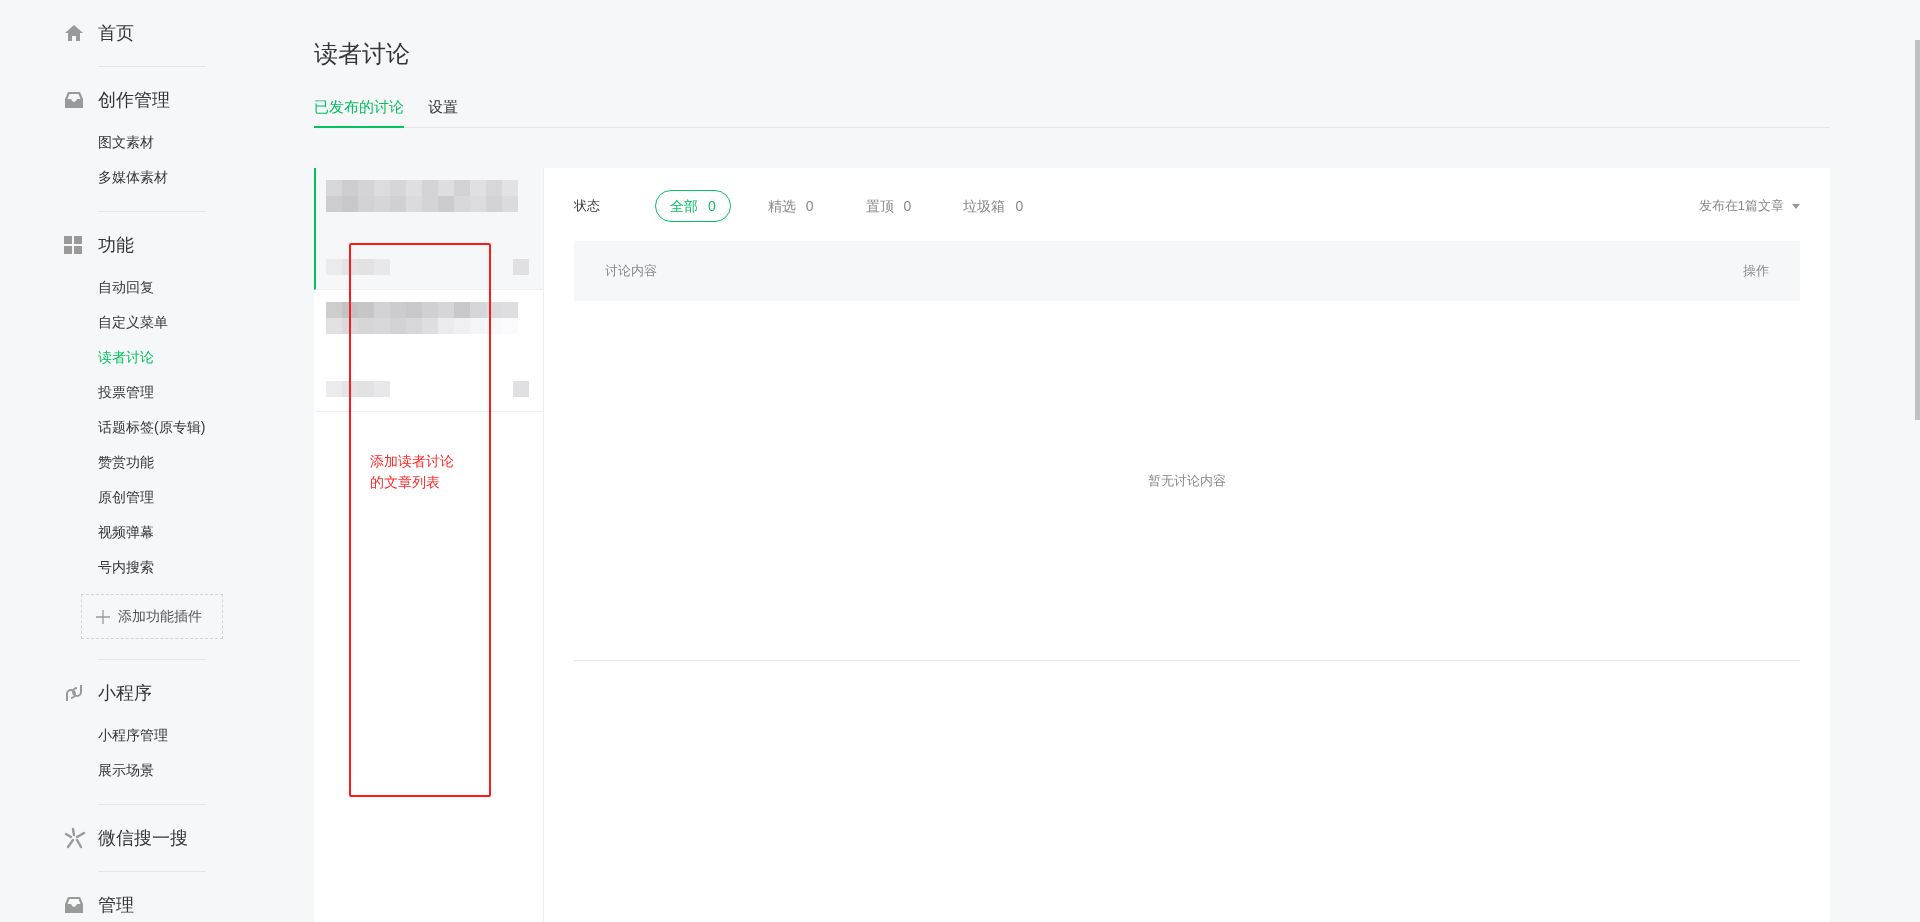 This screenshot has width=1920, height=922. What do you see at coordinates (126, 287) in the screenshot?
I see `nav-item: 自动回复` at bounding box center [126, 287].